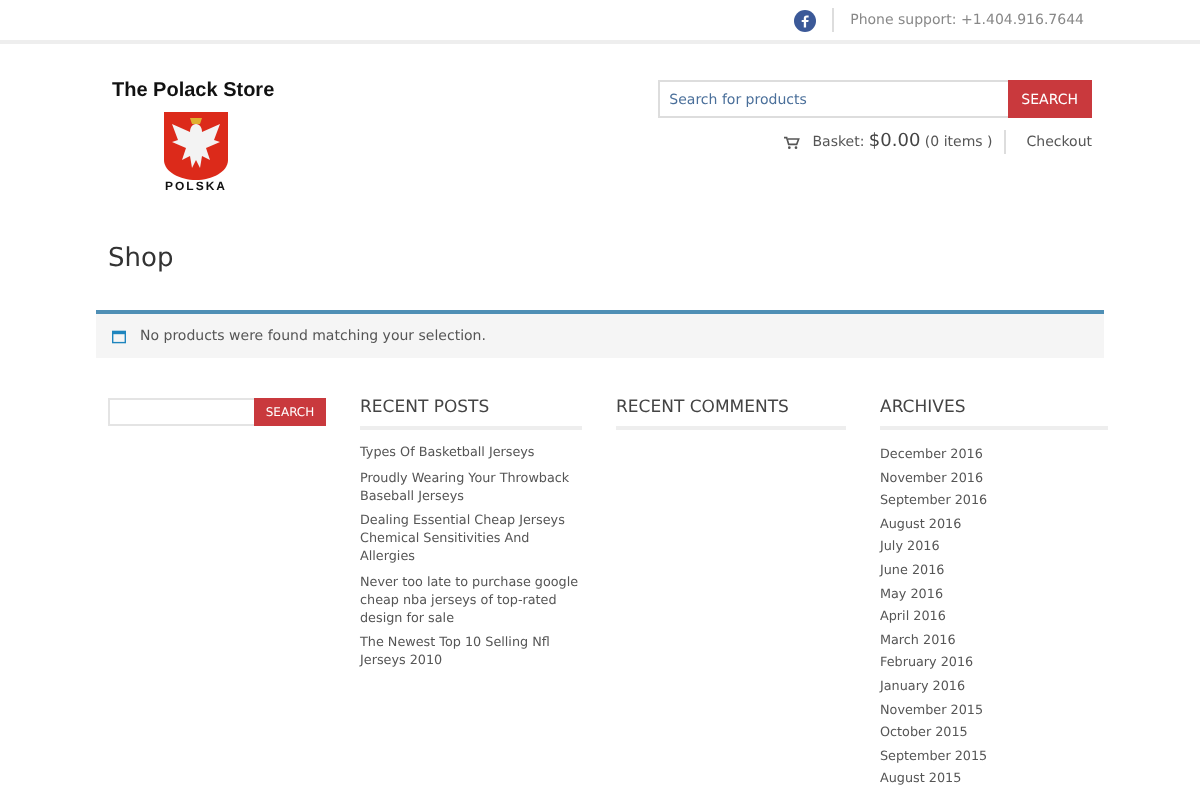 The image size is (1200, 800). What do you see at coordinates (142, 260) in the screenshot?
I see `page-title: Shop` at bounding box center [142, 260].